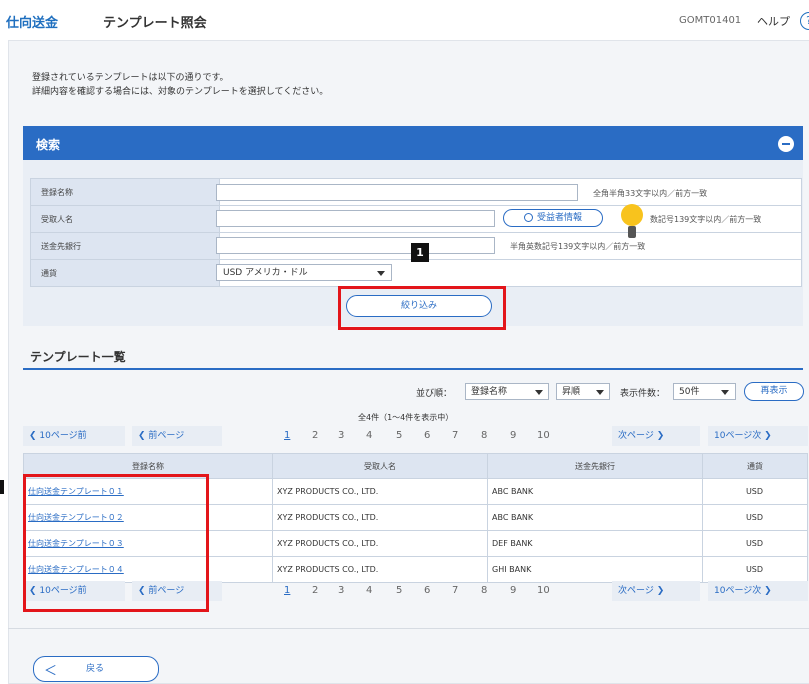  Describe the element at coordinates (408, 628) in the screenshot. I see `footer-divider` at that location.